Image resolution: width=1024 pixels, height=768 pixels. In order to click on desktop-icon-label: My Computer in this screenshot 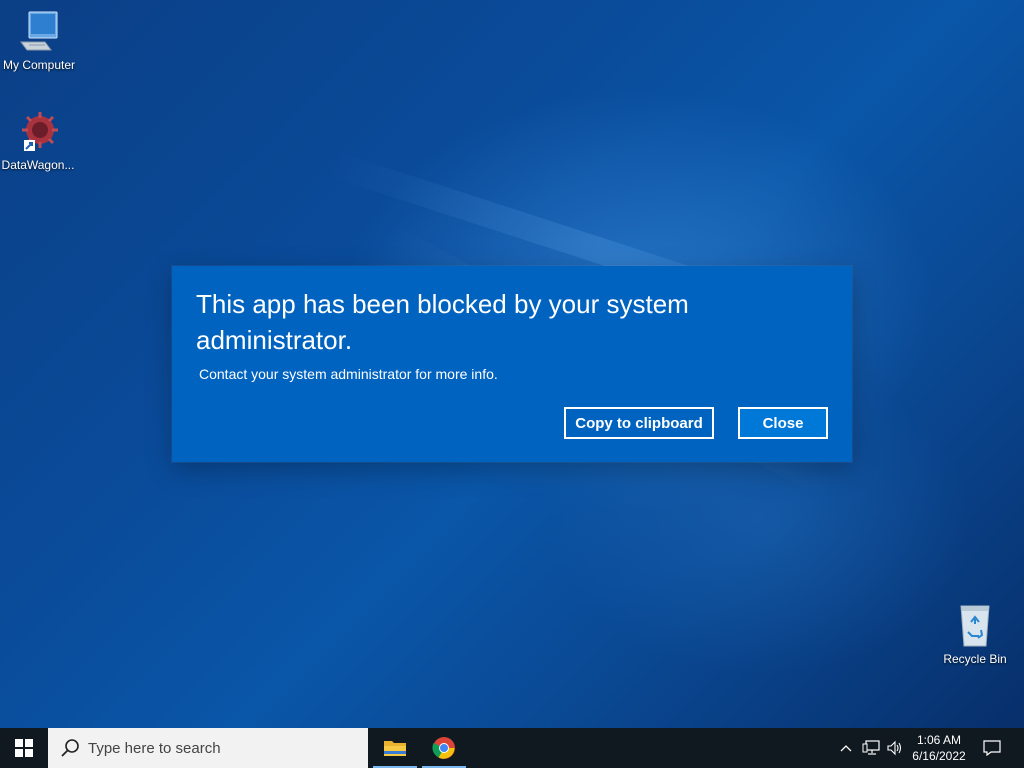, I will do `click(39, 65)`.